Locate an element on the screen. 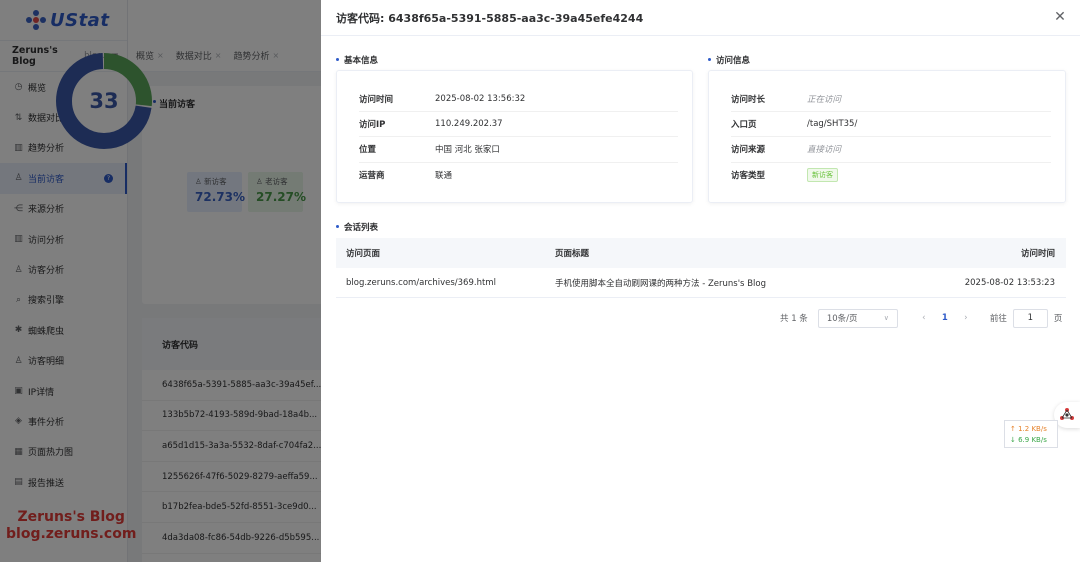  info-key: 访客类型 is located at coordinates (748, 176).